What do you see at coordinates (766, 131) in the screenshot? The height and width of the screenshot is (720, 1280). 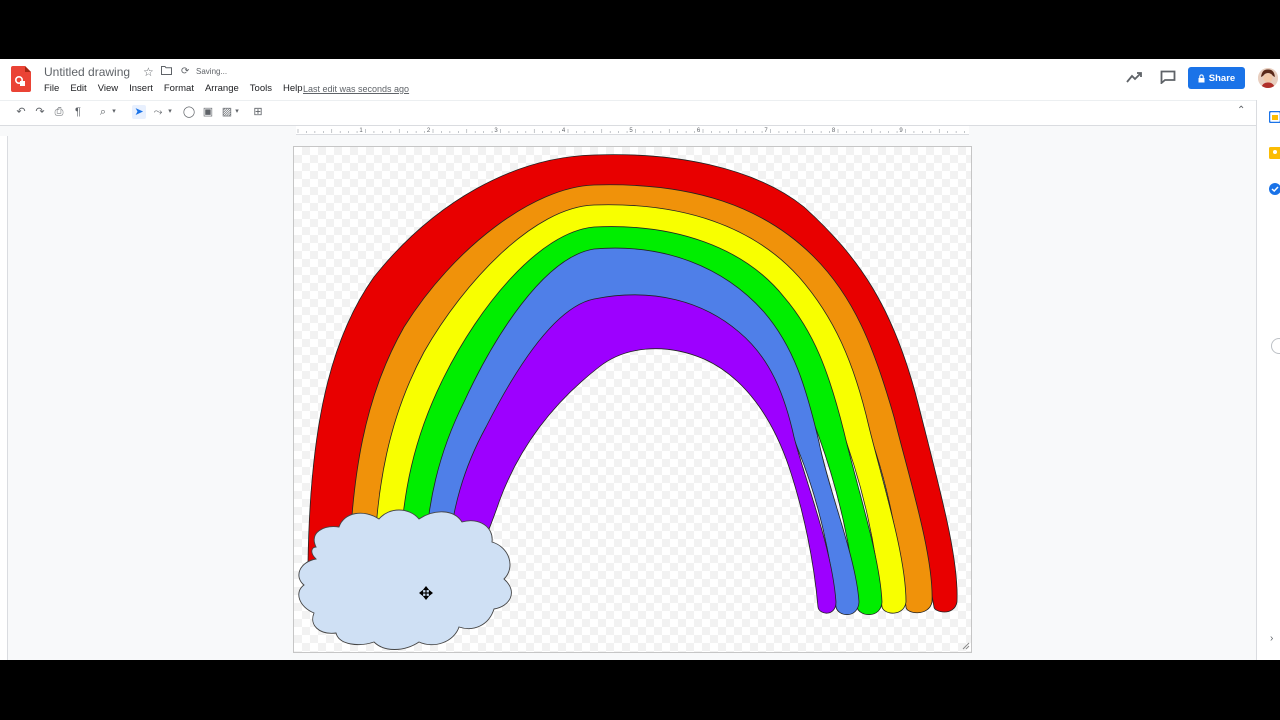 I see `ruler-label: 7` at bounding box center [766, 131].